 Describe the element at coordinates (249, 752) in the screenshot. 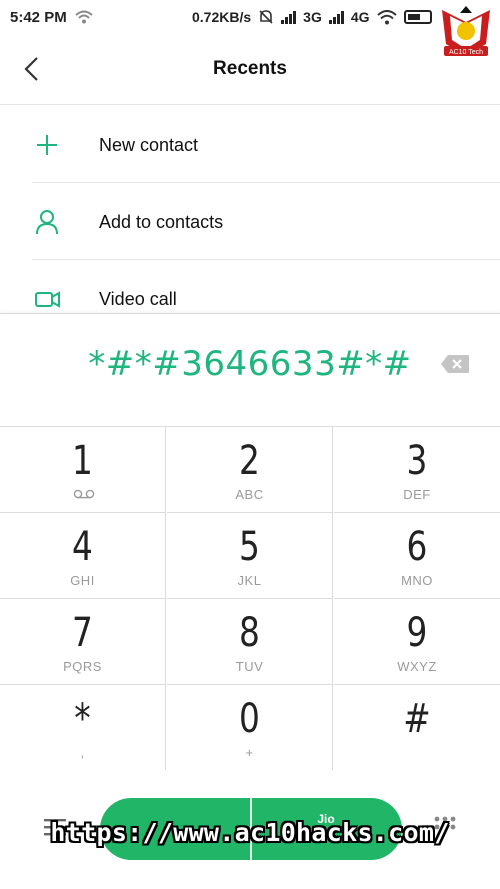

I see `key-letters: +` at that location.